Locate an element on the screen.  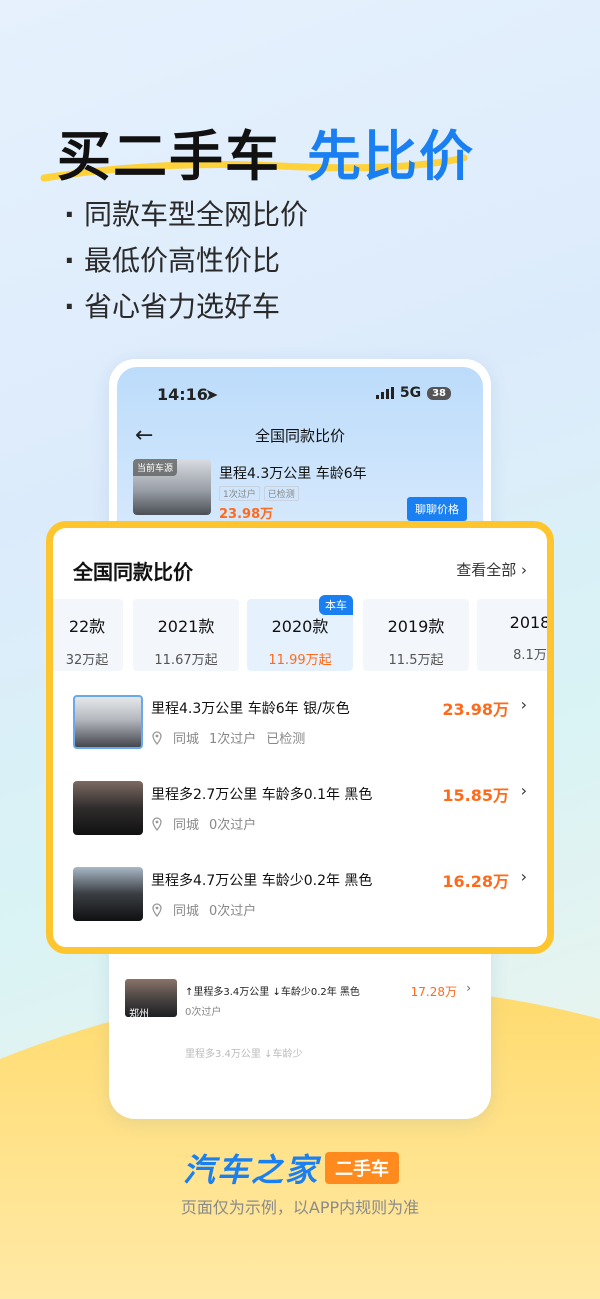
list-item-title: ↑里程多3.4万公里 ↓车龄少0.2年 黑色 is located at coordinates (272, 992).